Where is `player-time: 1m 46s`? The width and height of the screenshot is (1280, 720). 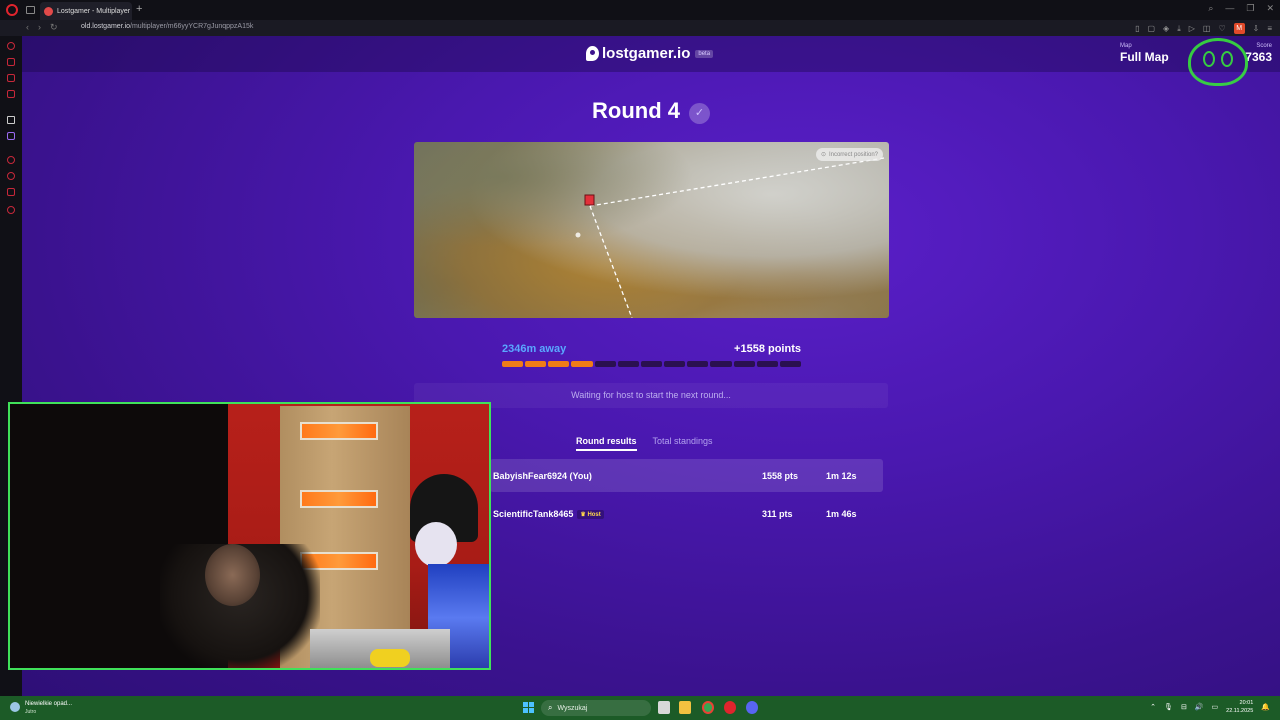 player-time: 1m 46s is located at coordinates (841, 513).